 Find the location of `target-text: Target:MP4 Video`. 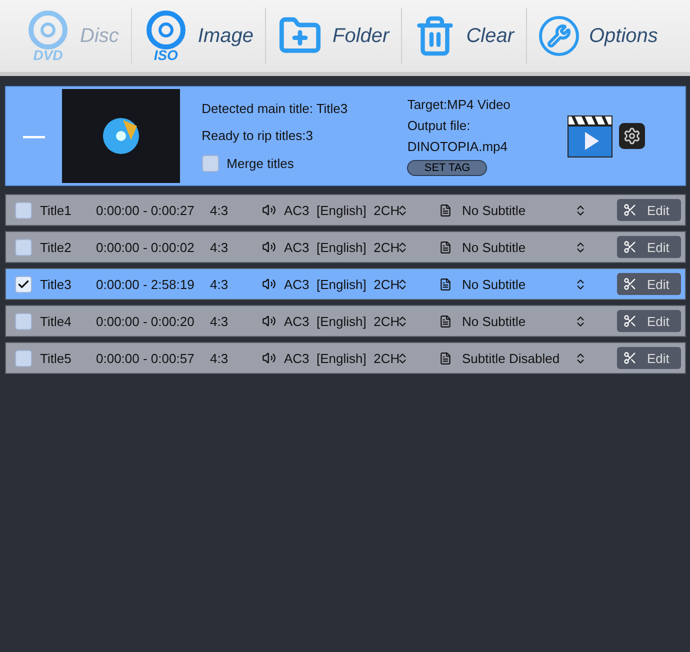

target-text: Target:MP4 Video is located at coordinates (459, 104).